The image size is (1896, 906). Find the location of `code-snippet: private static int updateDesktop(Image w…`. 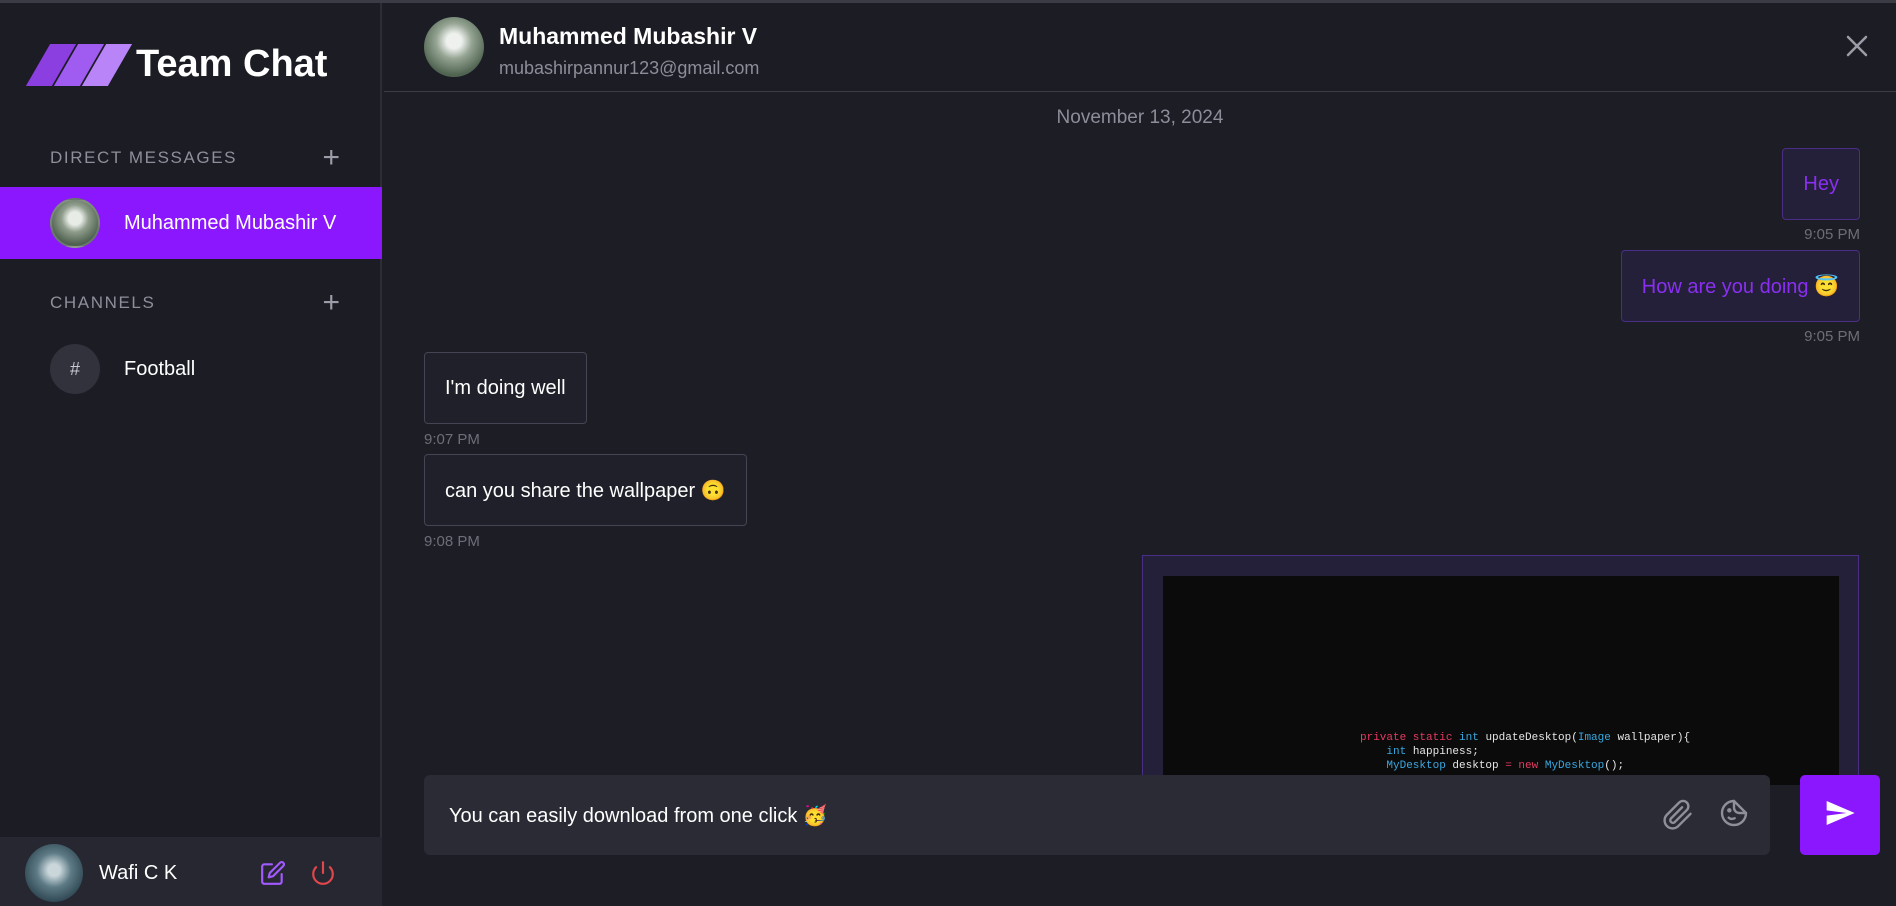

code-snippet: private static int updateDesktop(Image w… is located at coordinates (1525, 752).